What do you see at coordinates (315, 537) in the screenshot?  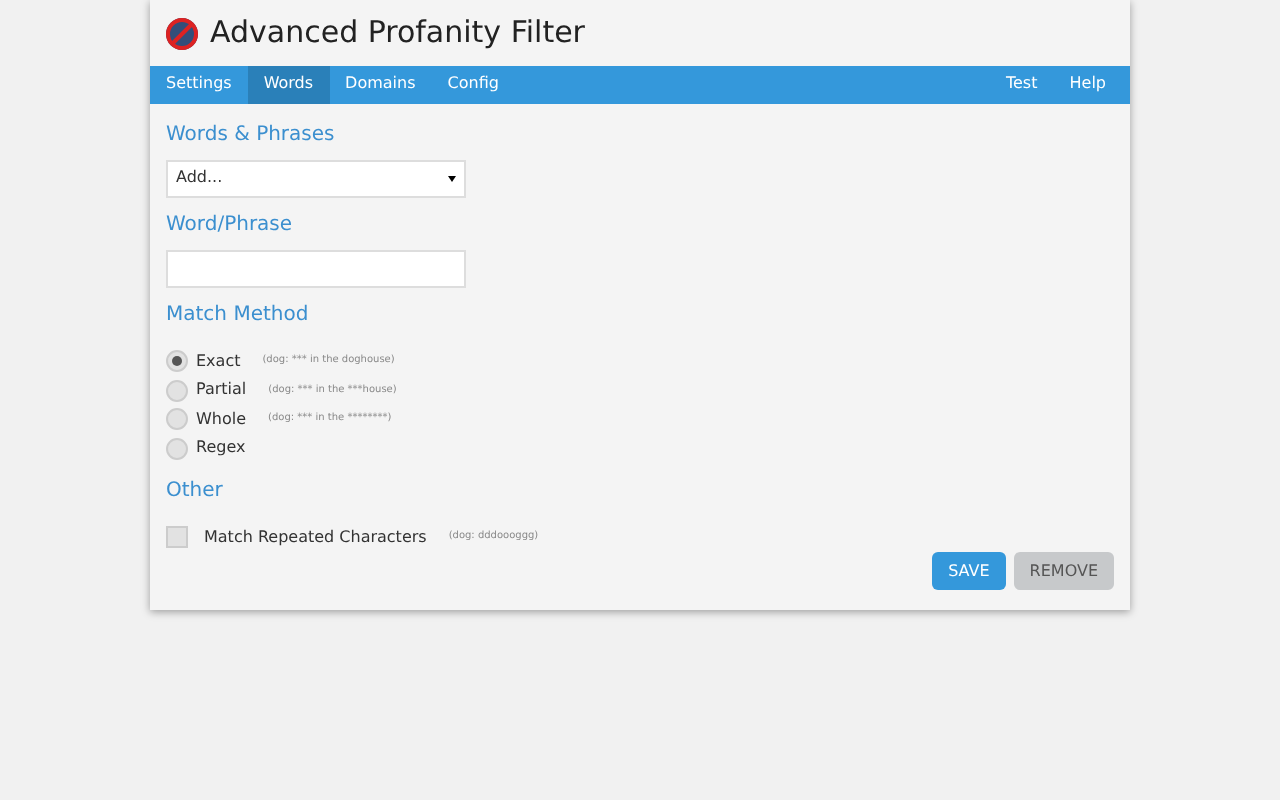 I see `checkbox-label: Match Repeated Characters` at bounding box center [315, 537].